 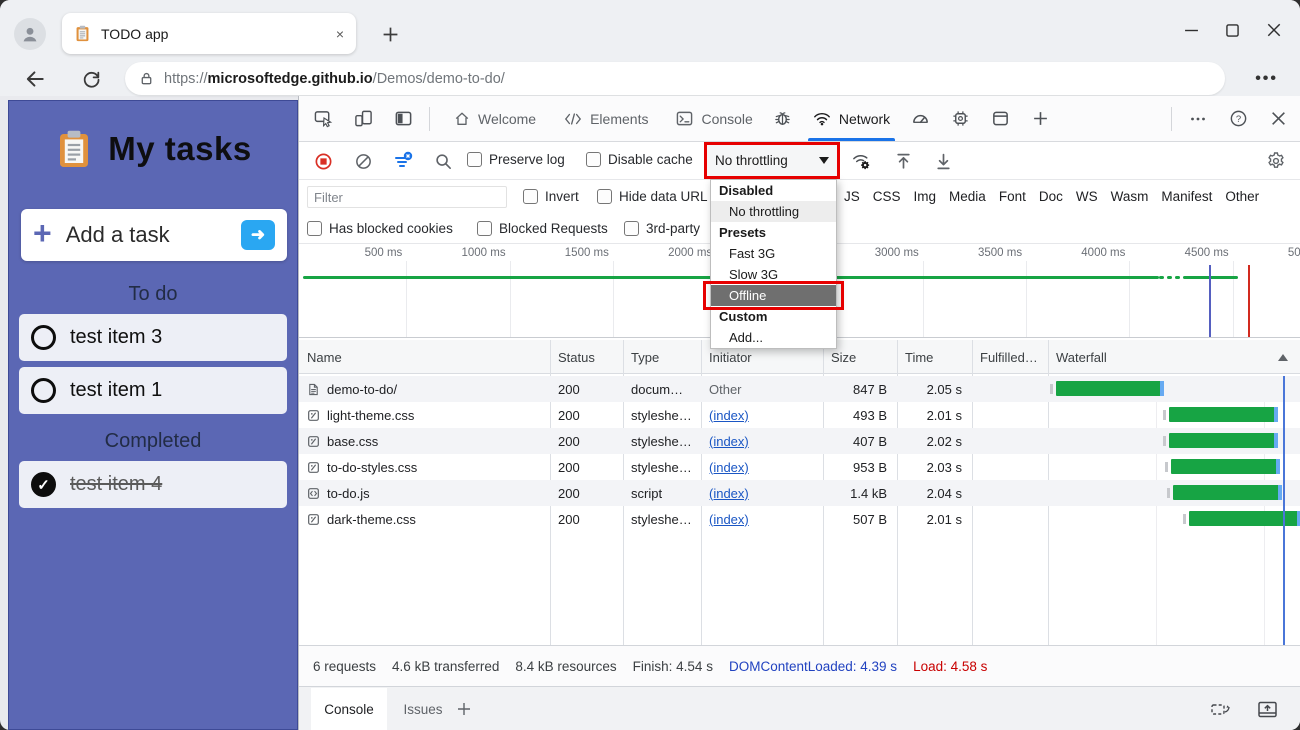 What do you see at coordinates (773, 253) in the screenshot?
I see `throttle-option-fast-3g: Fast 3G` at bounding box center [773, 253].